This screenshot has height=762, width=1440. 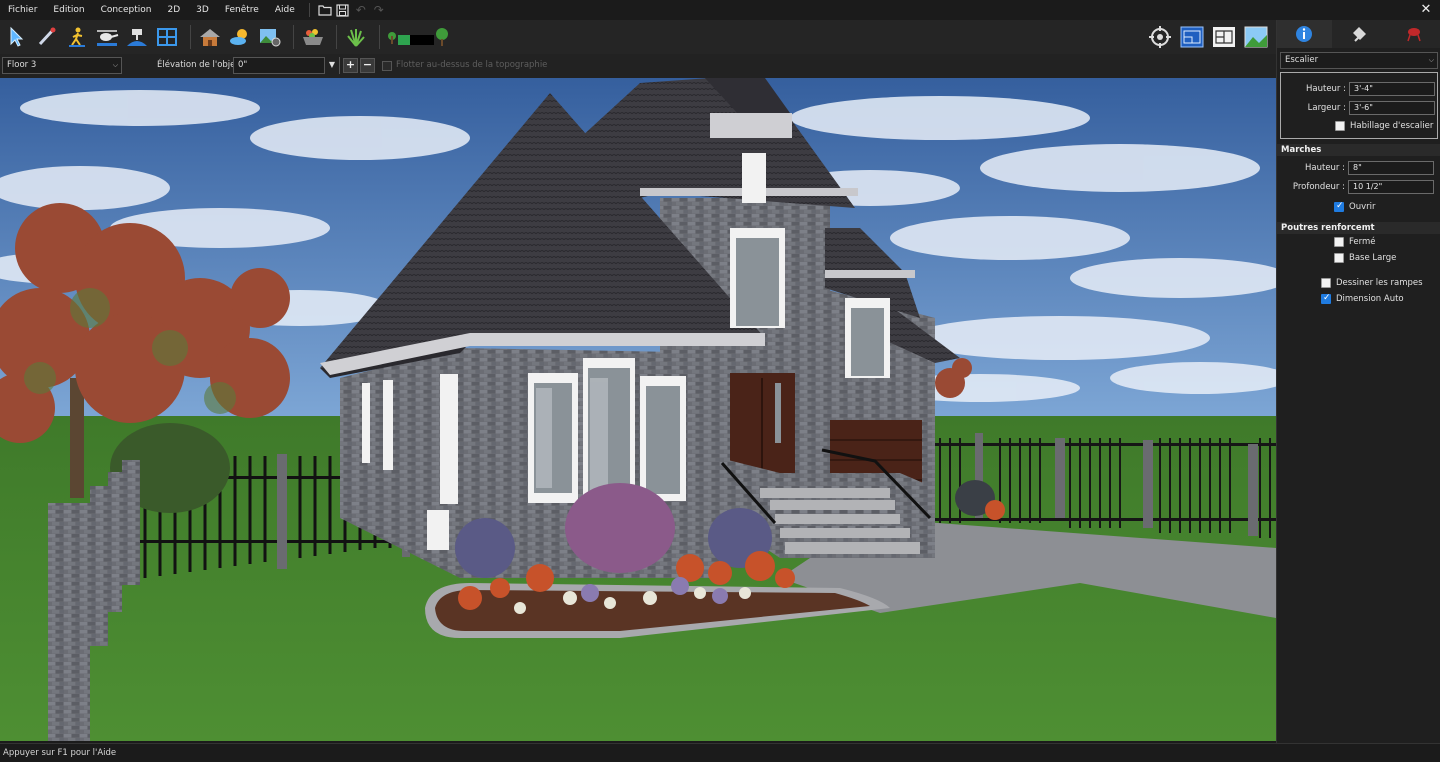 What do you see at coordinates (720, 752) in the screenshot?
I see `status-bar: Appuyer sur F1 pour l'Aide` at bounding box center [720, 752].